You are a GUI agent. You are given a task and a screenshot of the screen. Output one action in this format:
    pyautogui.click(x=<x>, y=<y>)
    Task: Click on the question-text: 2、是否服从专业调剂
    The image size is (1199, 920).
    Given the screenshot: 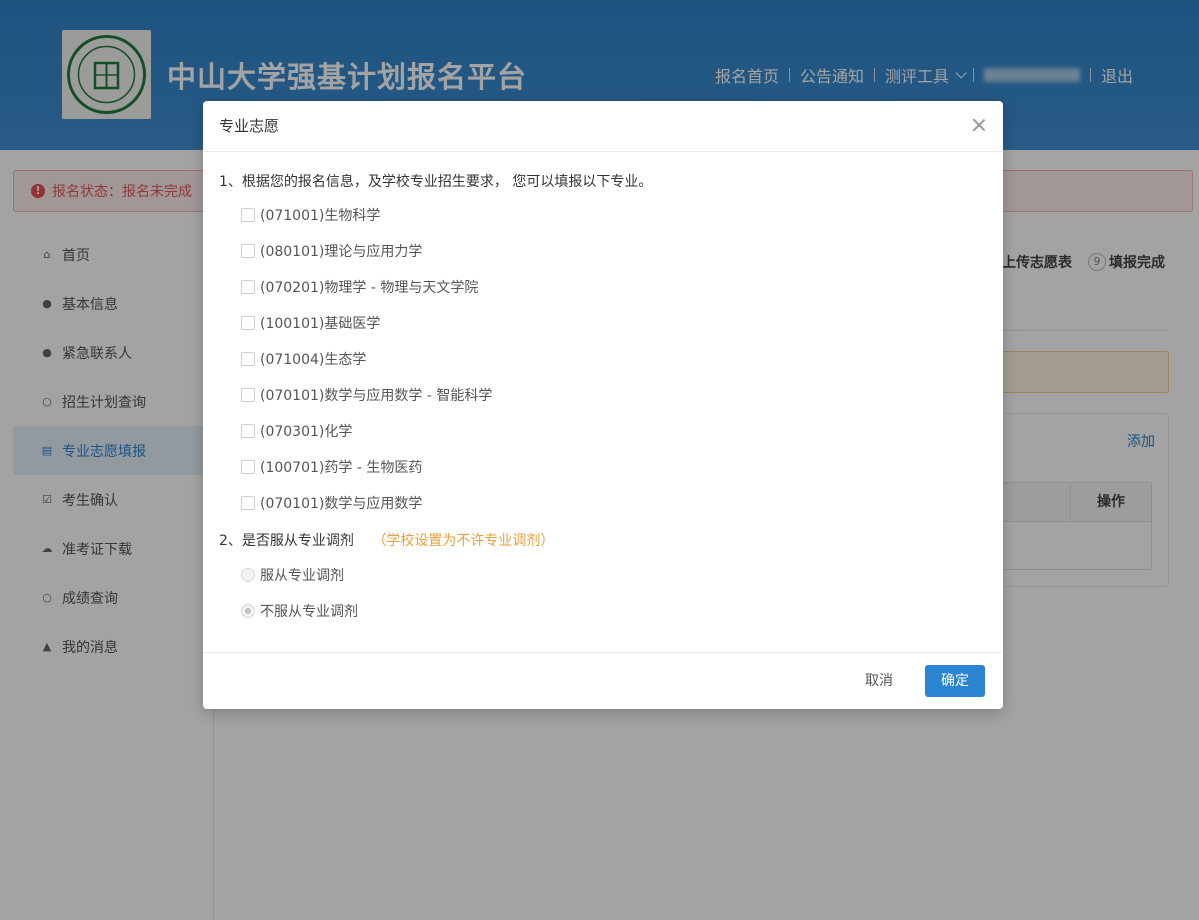 What is the action you would take?
    pyautogui.click(x=286, y=541)
    